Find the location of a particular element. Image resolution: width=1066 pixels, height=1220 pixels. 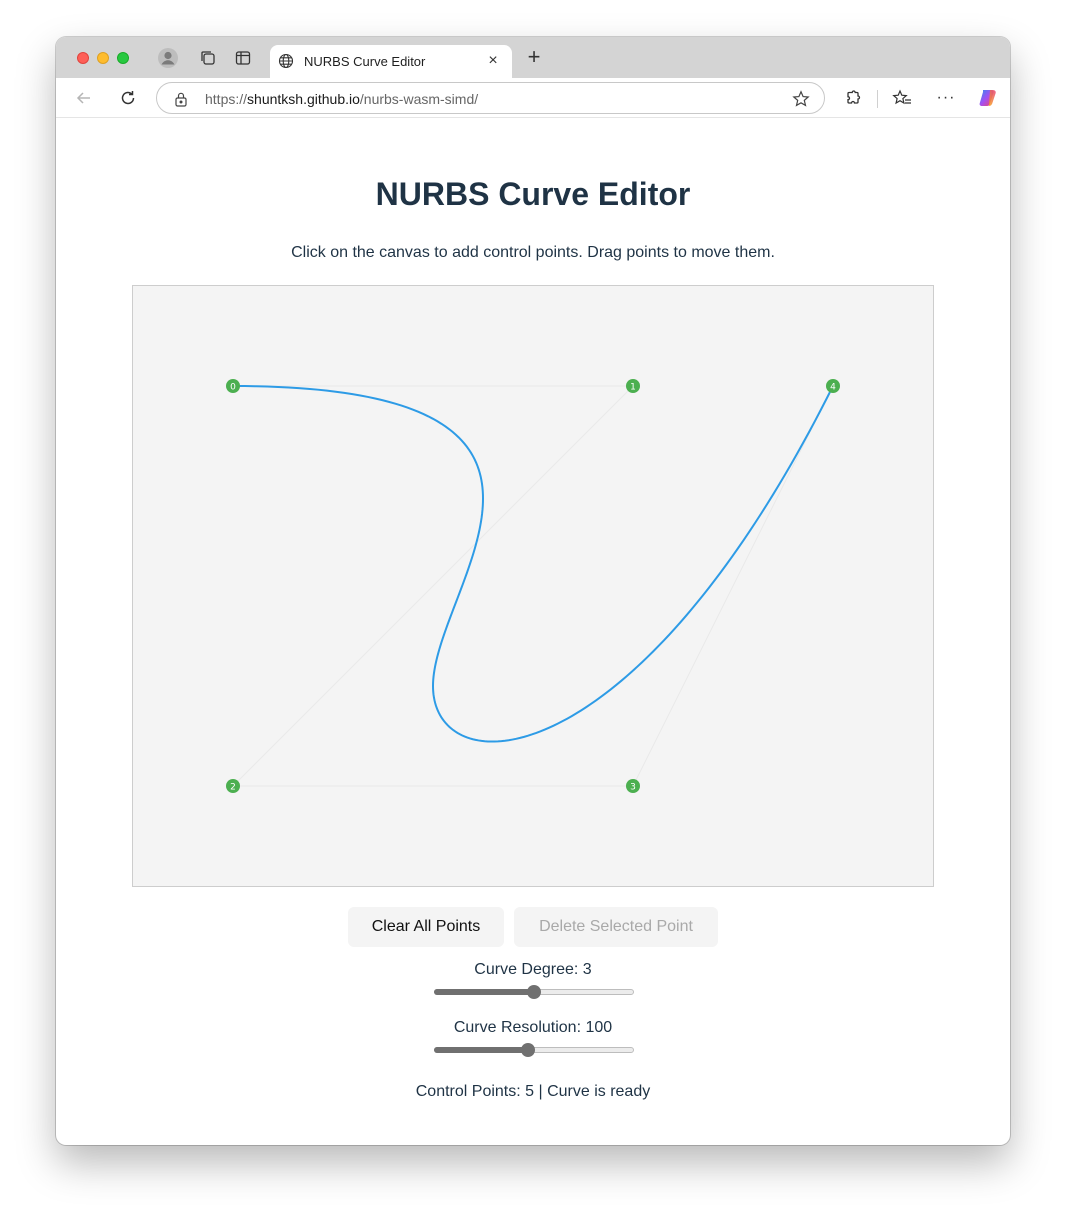

minimize-window-button is located at coordinates (103, 58).